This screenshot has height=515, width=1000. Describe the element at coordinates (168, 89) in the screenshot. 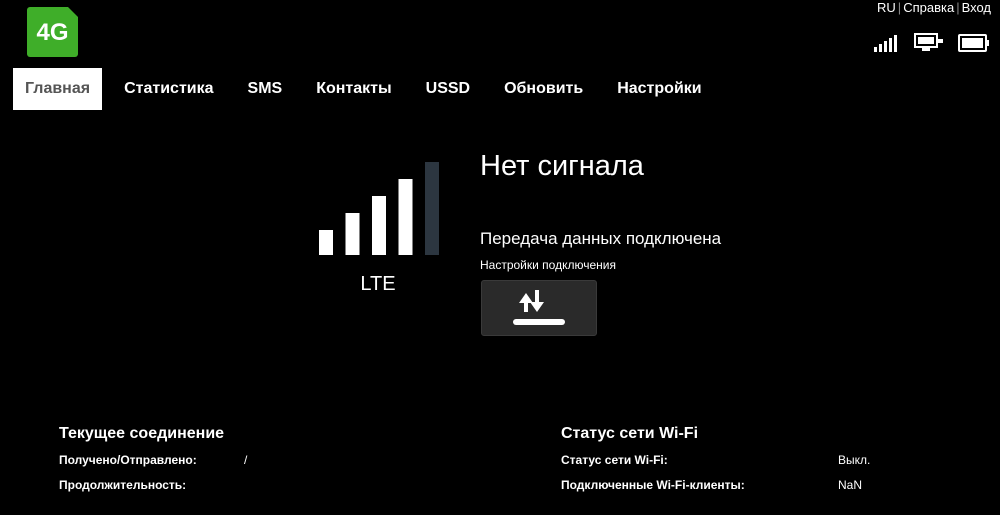

I see `nav-item-statistics: Статистика` at that location.